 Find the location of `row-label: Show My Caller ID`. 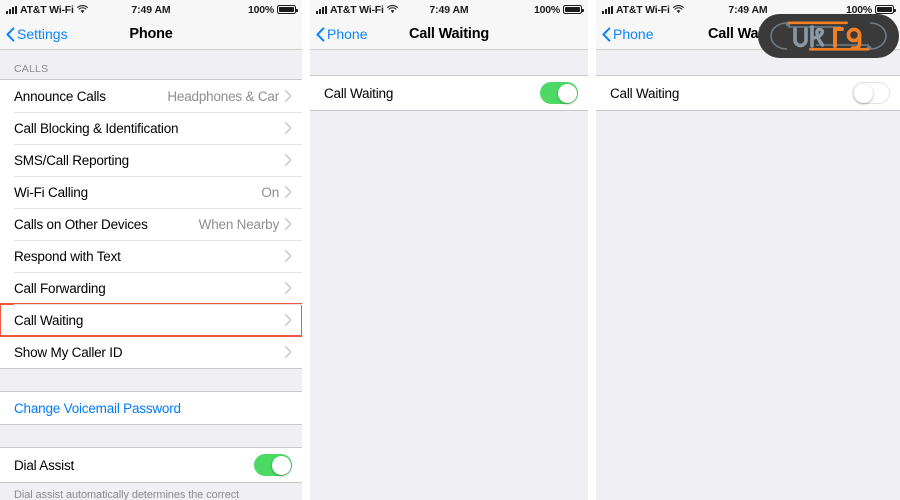

row-label: Show My Caller ID is located at coordinates (68, 352).